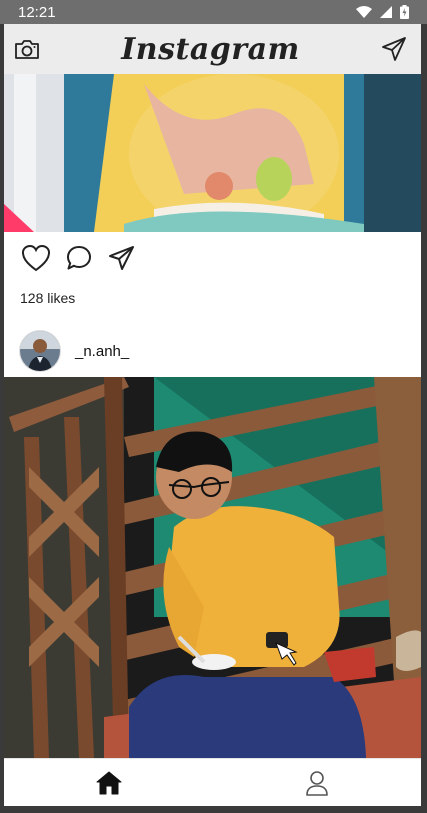 The width and height of the screenshot is (427, 813). I want to click on comment-button, so click(79, 258).